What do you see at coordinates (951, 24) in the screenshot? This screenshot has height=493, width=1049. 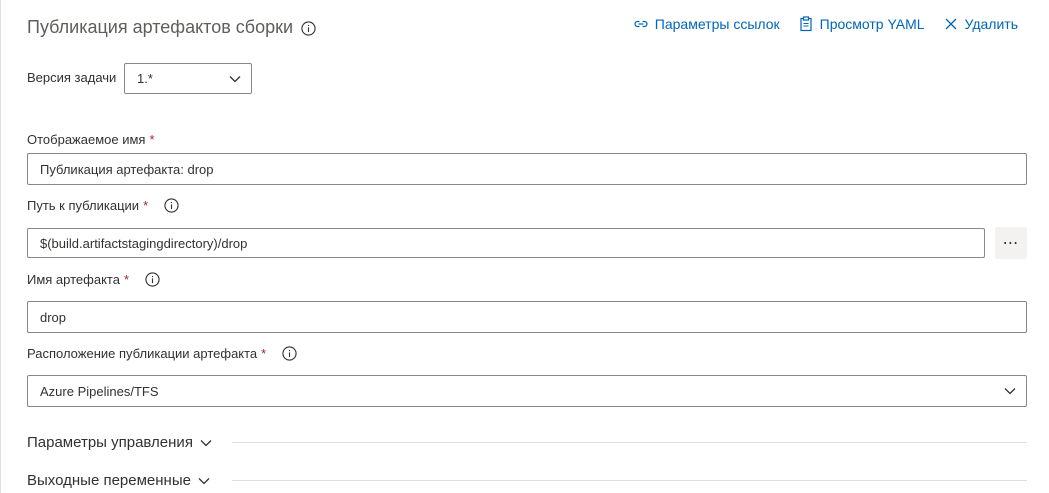 I see `close-icon` at bounding box center [951, 24].